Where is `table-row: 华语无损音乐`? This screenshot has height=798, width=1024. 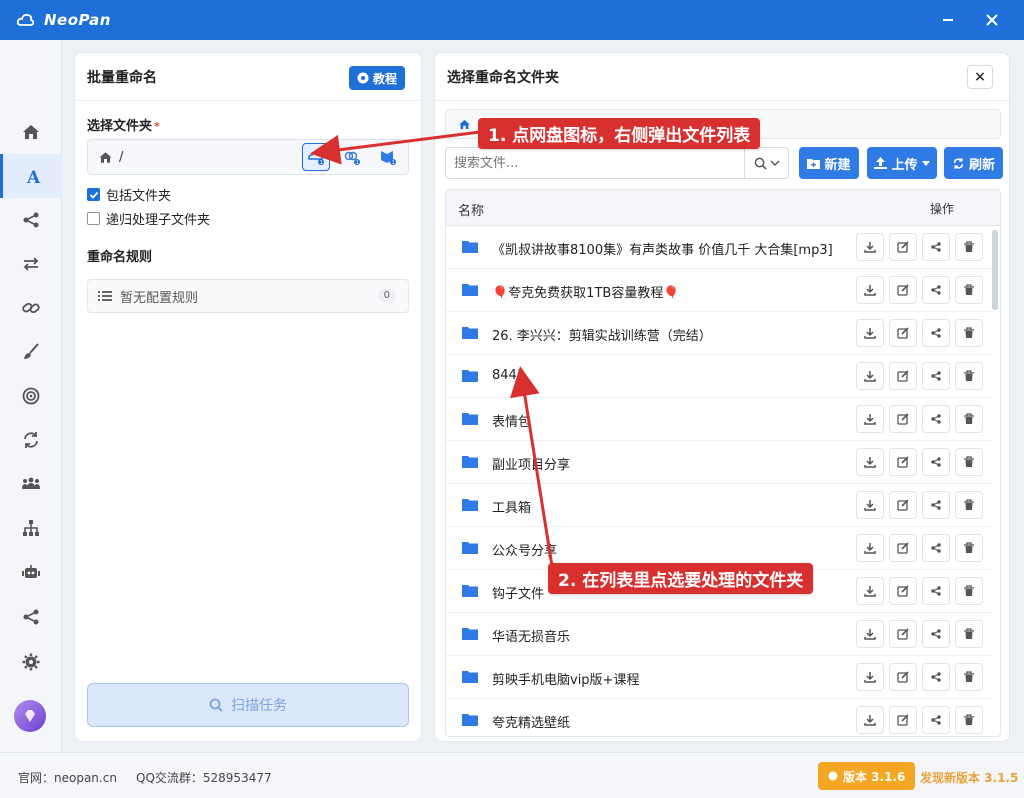 table-row: 华语无损音乐 is located at coordinates (720, 634).